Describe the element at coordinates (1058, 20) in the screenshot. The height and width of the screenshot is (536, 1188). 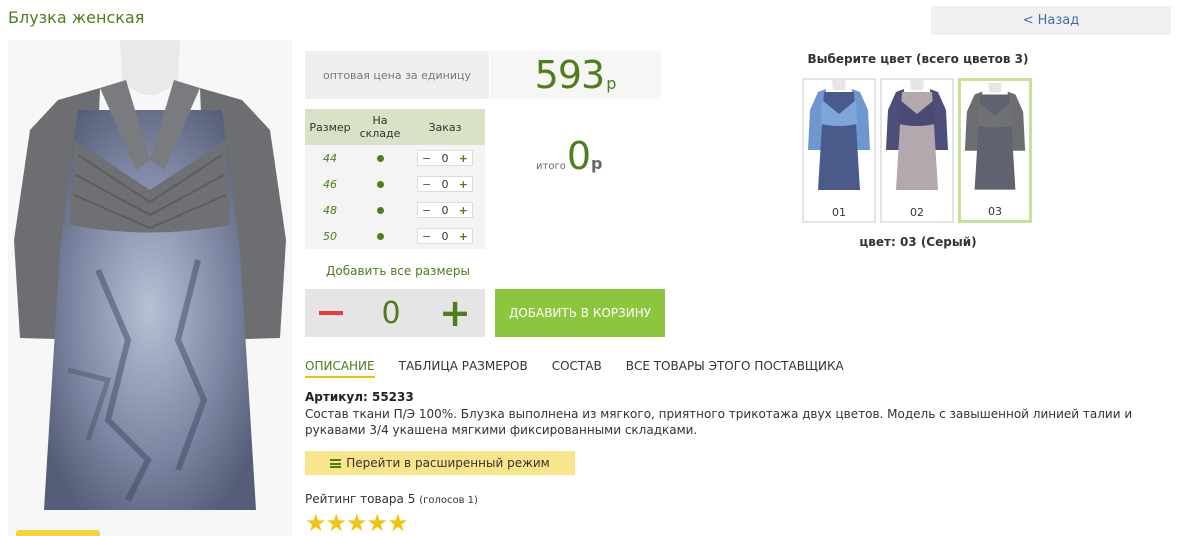
I see `back-button-label: Назад` at that location.